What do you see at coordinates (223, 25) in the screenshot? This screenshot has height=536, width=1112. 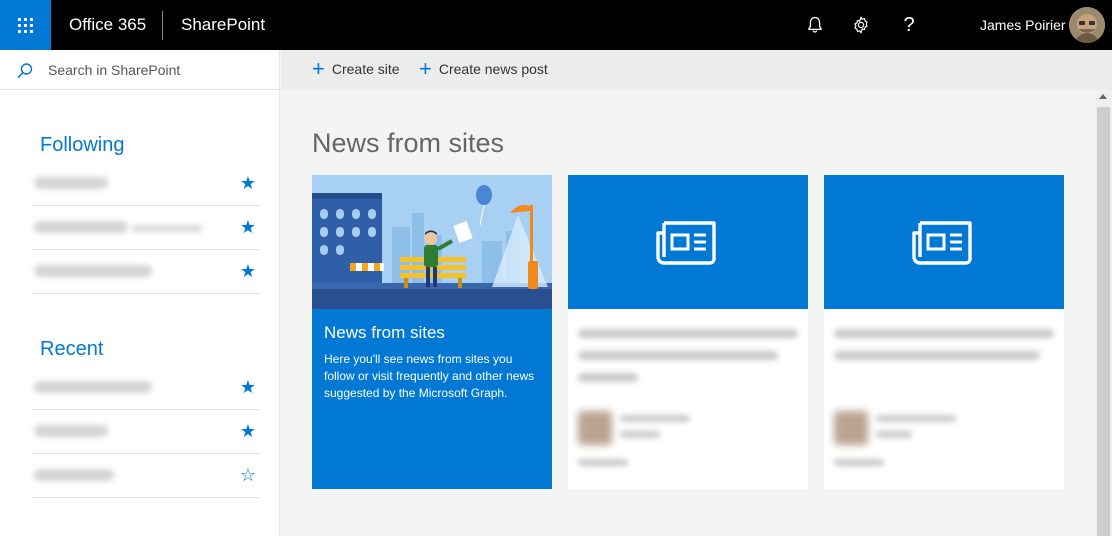 I see `sharepoint-link: SharePoint` at bounding box center [223, 25].